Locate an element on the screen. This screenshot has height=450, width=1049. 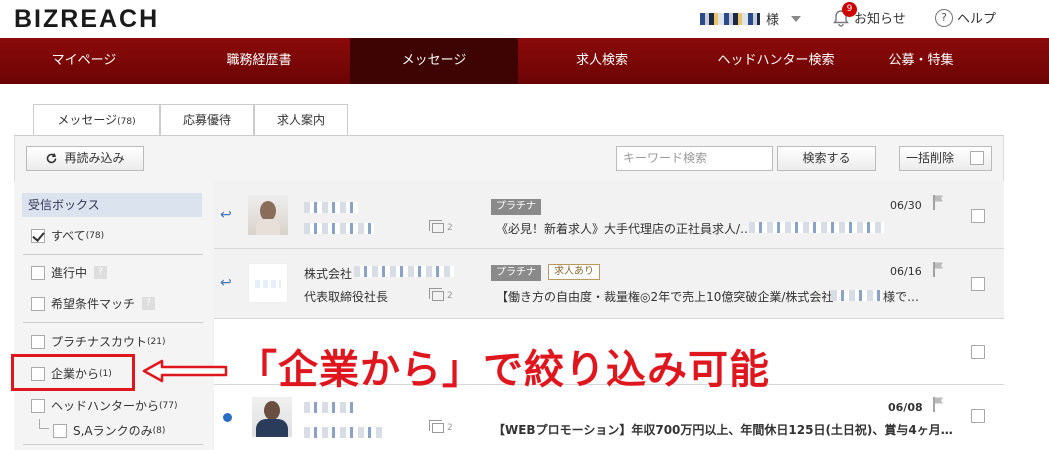
filter-headhunter-label: ヘッドハンターから is located at coordinates (105, 406).